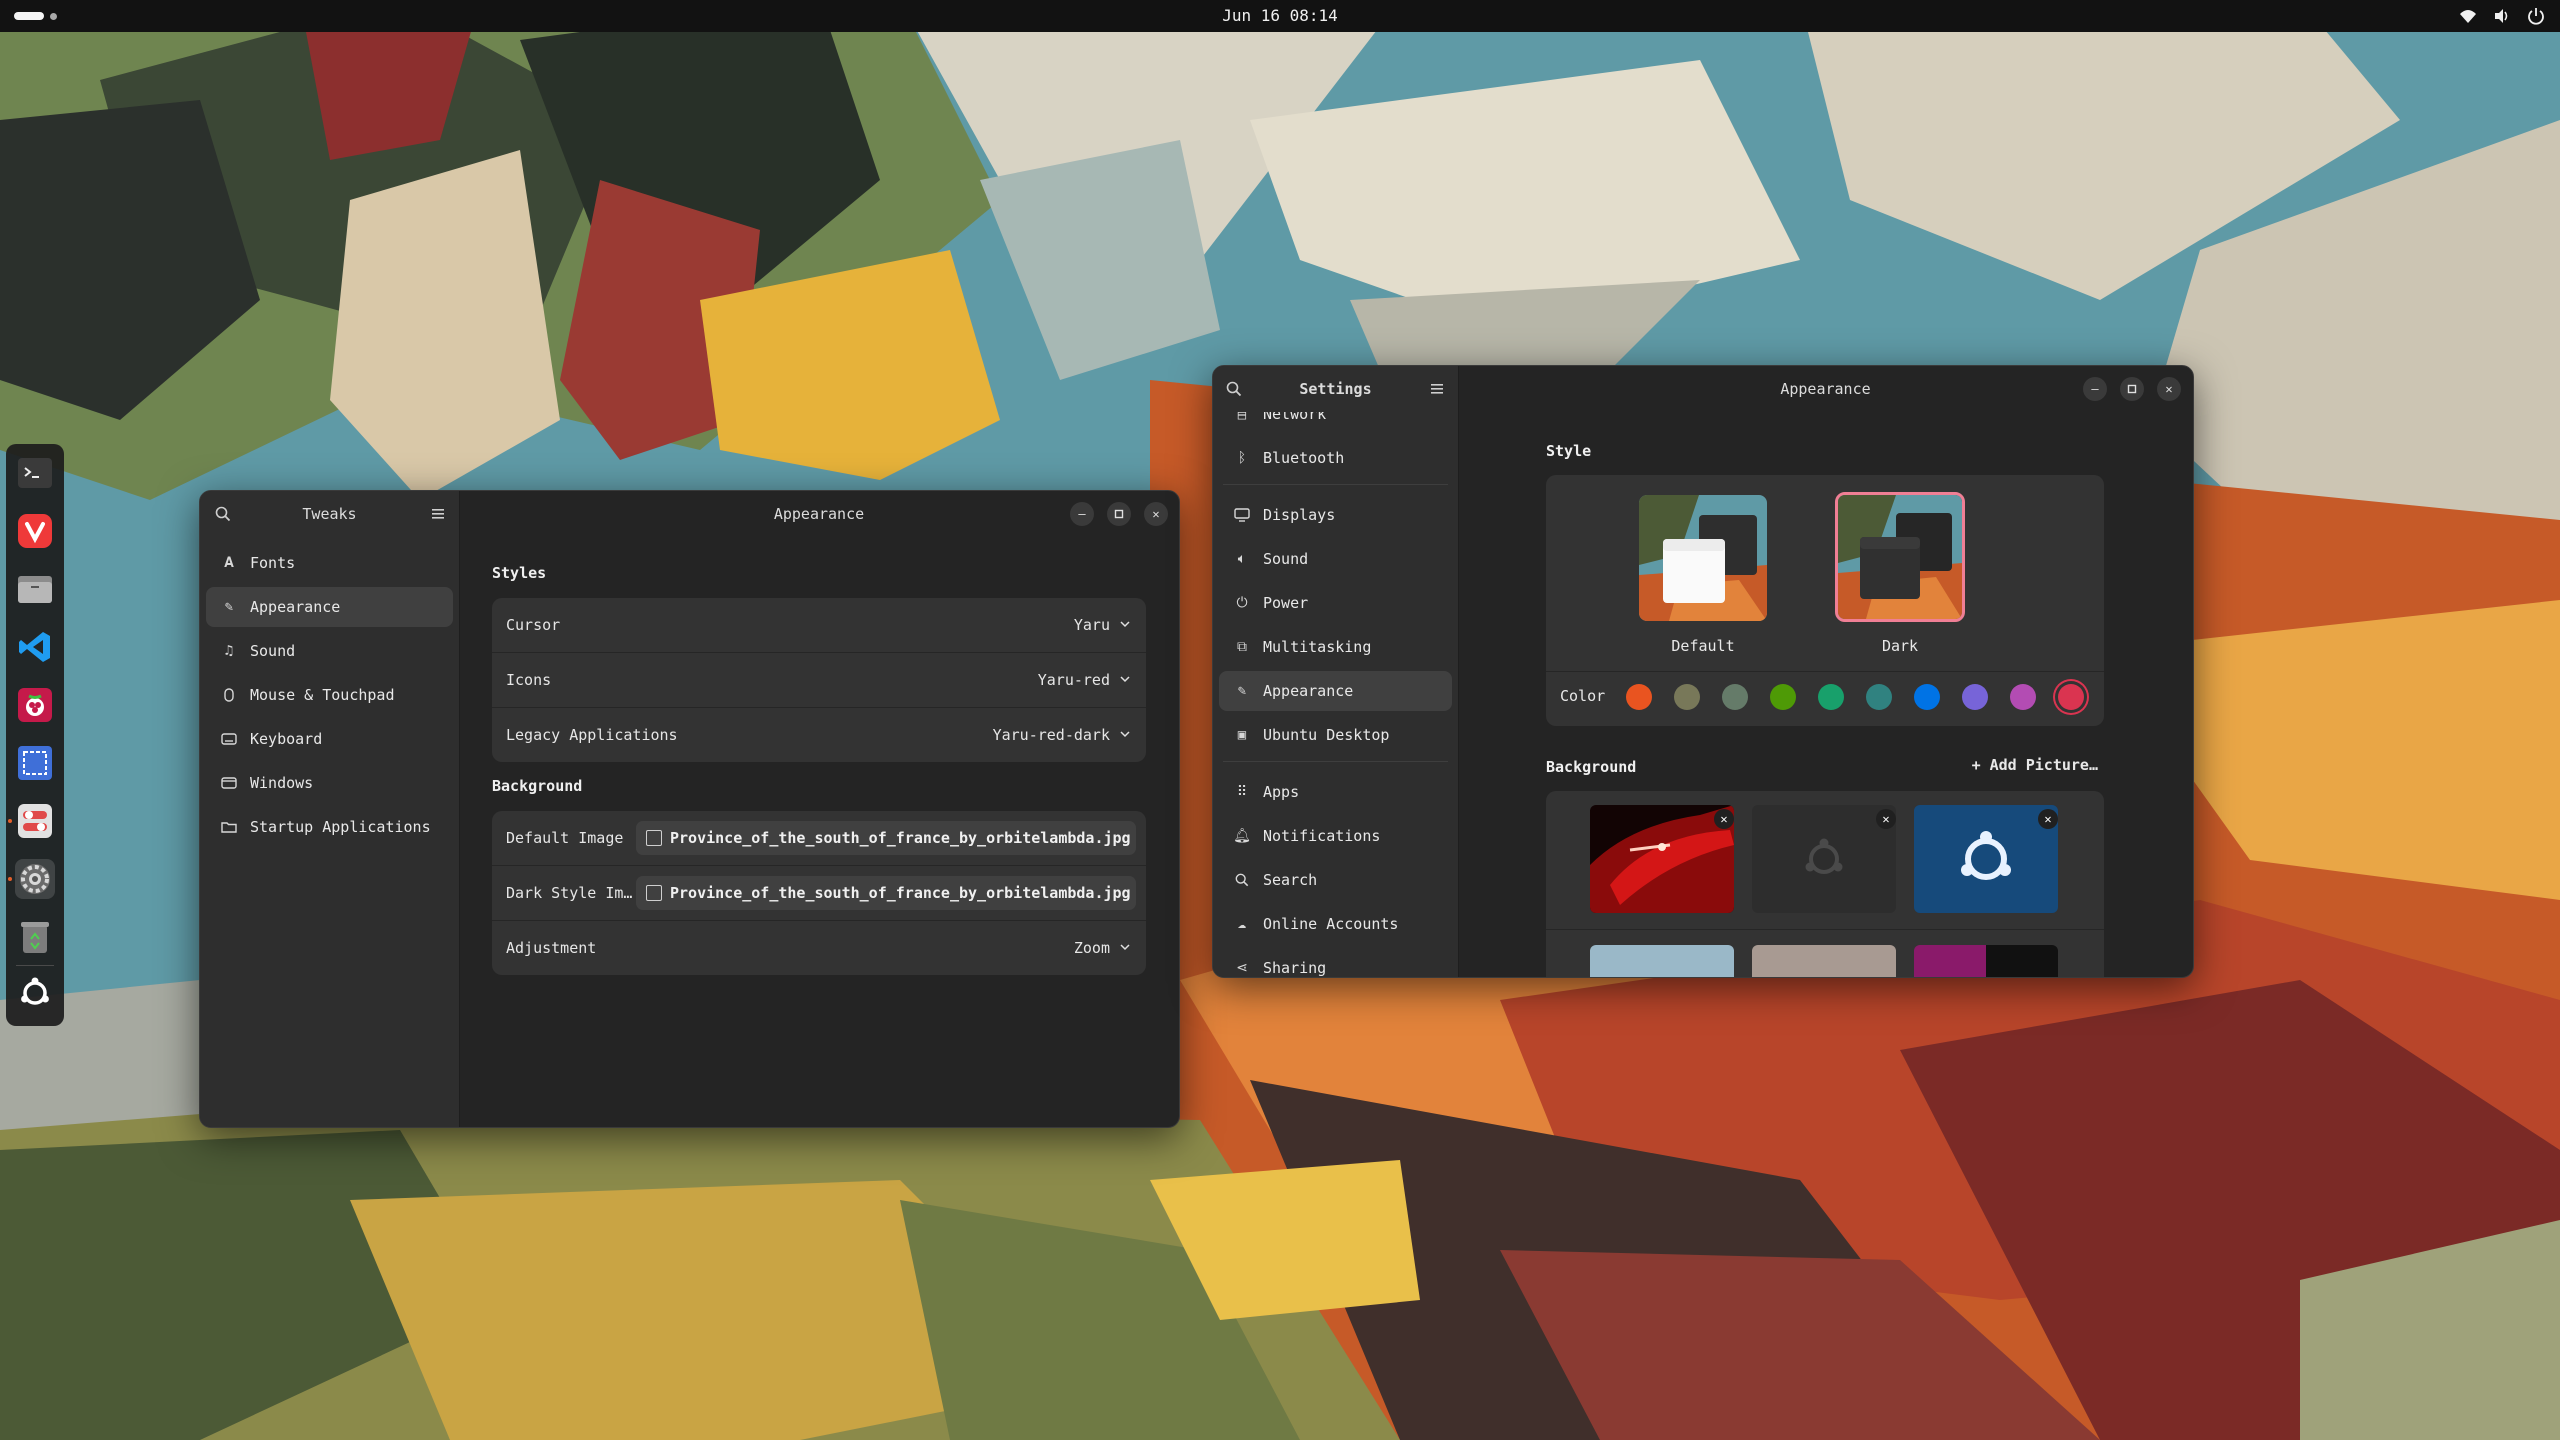 The height and width of the screenshot is (1440, 2560). I want to click on appearance-icon: ✎, so click(229, 607).